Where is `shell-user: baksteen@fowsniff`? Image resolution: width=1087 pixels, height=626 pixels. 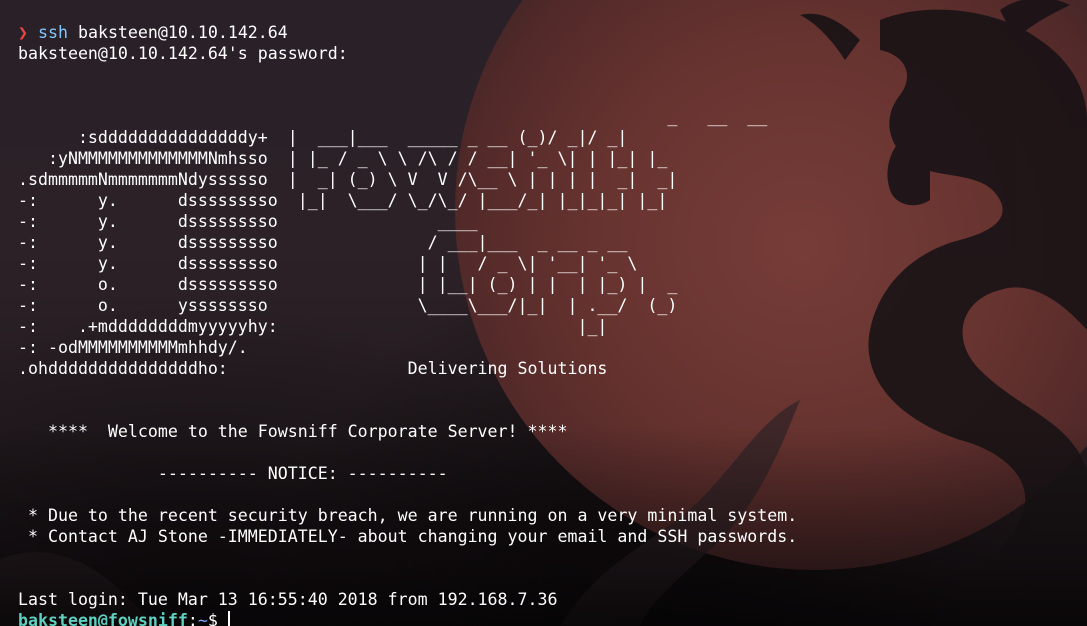 shell-user: baksteen@fowsniff is located at coordinates (103, 618).